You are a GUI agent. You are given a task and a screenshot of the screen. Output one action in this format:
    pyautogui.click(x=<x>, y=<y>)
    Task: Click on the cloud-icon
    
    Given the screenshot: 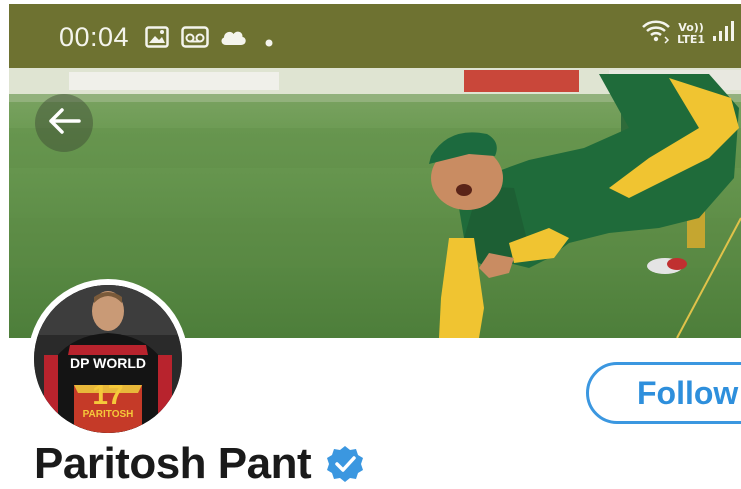 What is the action you would take?
    pyautogui.click(x=233, y=39)
    